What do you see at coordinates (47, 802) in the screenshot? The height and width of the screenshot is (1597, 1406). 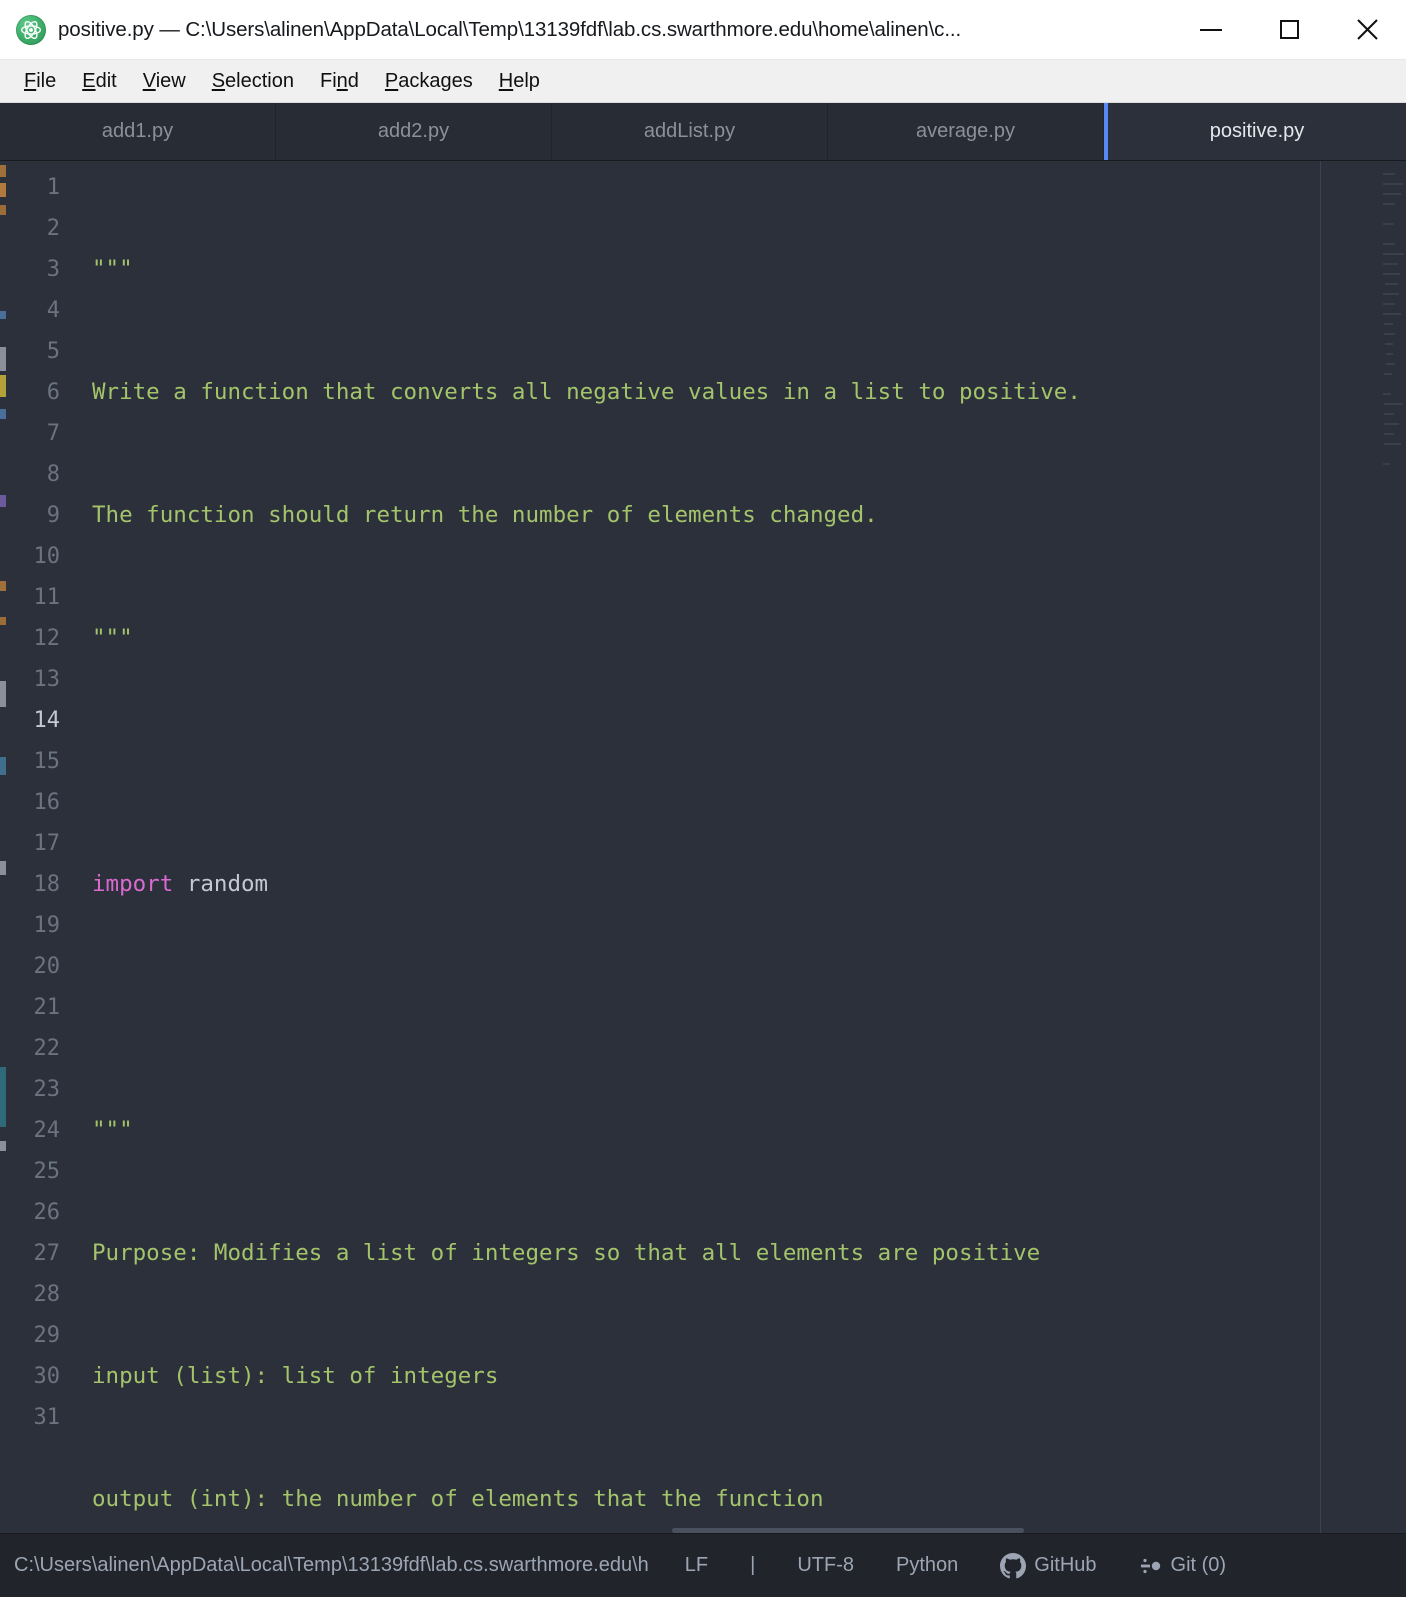 I see `line-number: 16` at bounding box center [47, 802].